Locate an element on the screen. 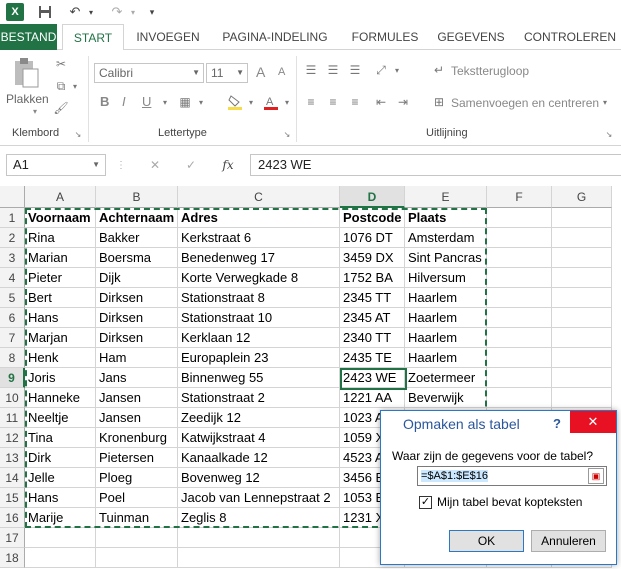  table-cell: Amsterdam is located at coordinates (446, 238).